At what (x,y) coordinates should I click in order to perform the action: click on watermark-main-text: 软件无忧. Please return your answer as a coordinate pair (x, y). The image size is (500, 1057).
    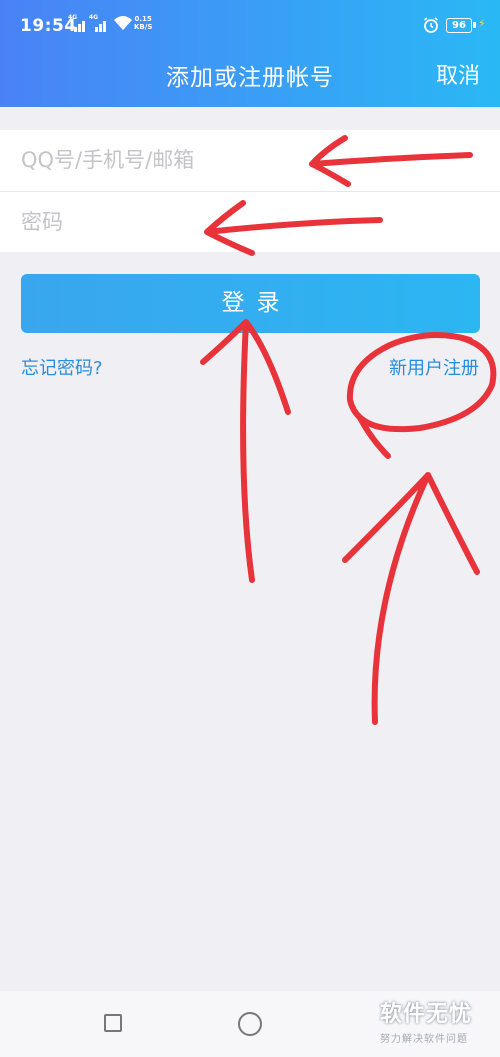
    Looking at the image, I should click on (426, 1014).